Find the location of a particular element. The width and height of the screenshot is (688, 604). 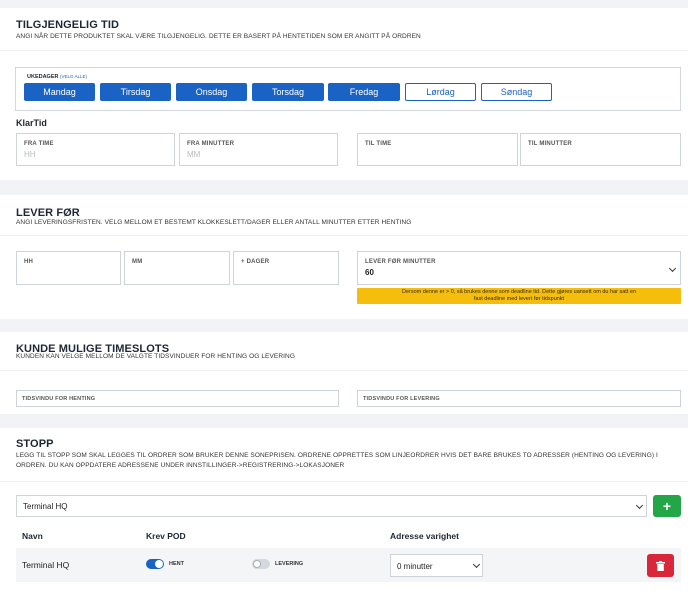

deliver-before-divider is located at coordinates (344, 235).